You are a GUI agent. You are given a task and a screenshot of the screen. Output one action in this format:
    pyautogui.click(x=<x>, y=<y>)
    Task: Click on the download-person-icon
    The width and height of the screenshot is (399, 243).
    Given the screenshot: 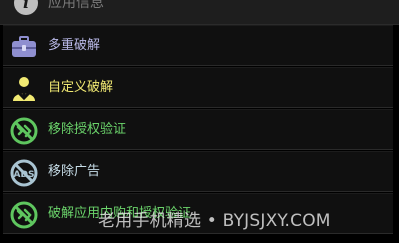 What is the action you would take?
    pyautogui.click(x=24, y=89)
    